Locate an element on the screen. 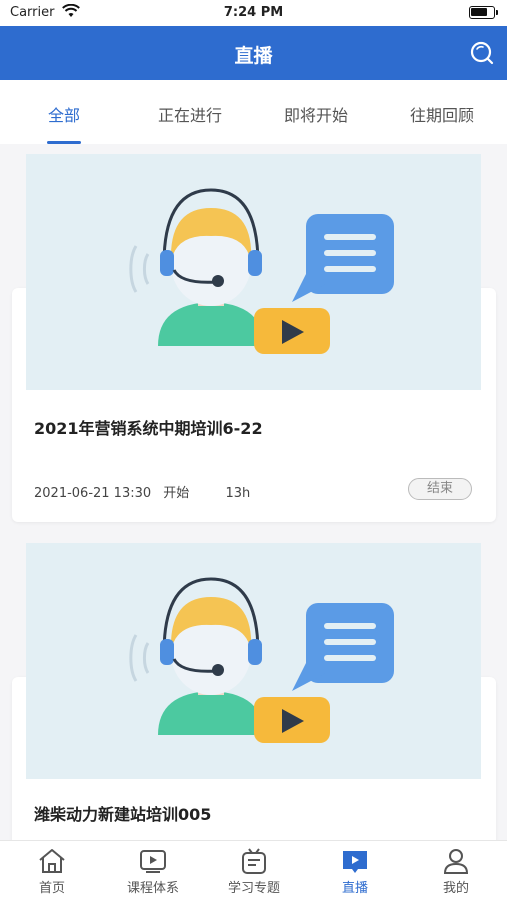 Image resolution: width=507 pixels, height=900 pixels. tabbar-label: 首页 is located at coordinates (51, 888).